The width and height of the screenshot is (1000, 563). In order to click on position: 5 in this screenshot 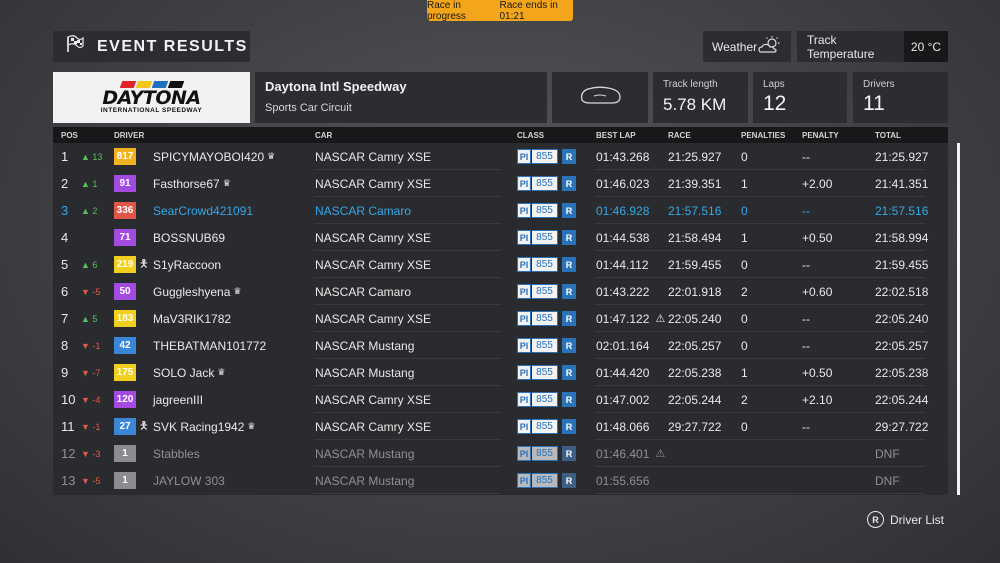, I will do `click(65, 264)`.